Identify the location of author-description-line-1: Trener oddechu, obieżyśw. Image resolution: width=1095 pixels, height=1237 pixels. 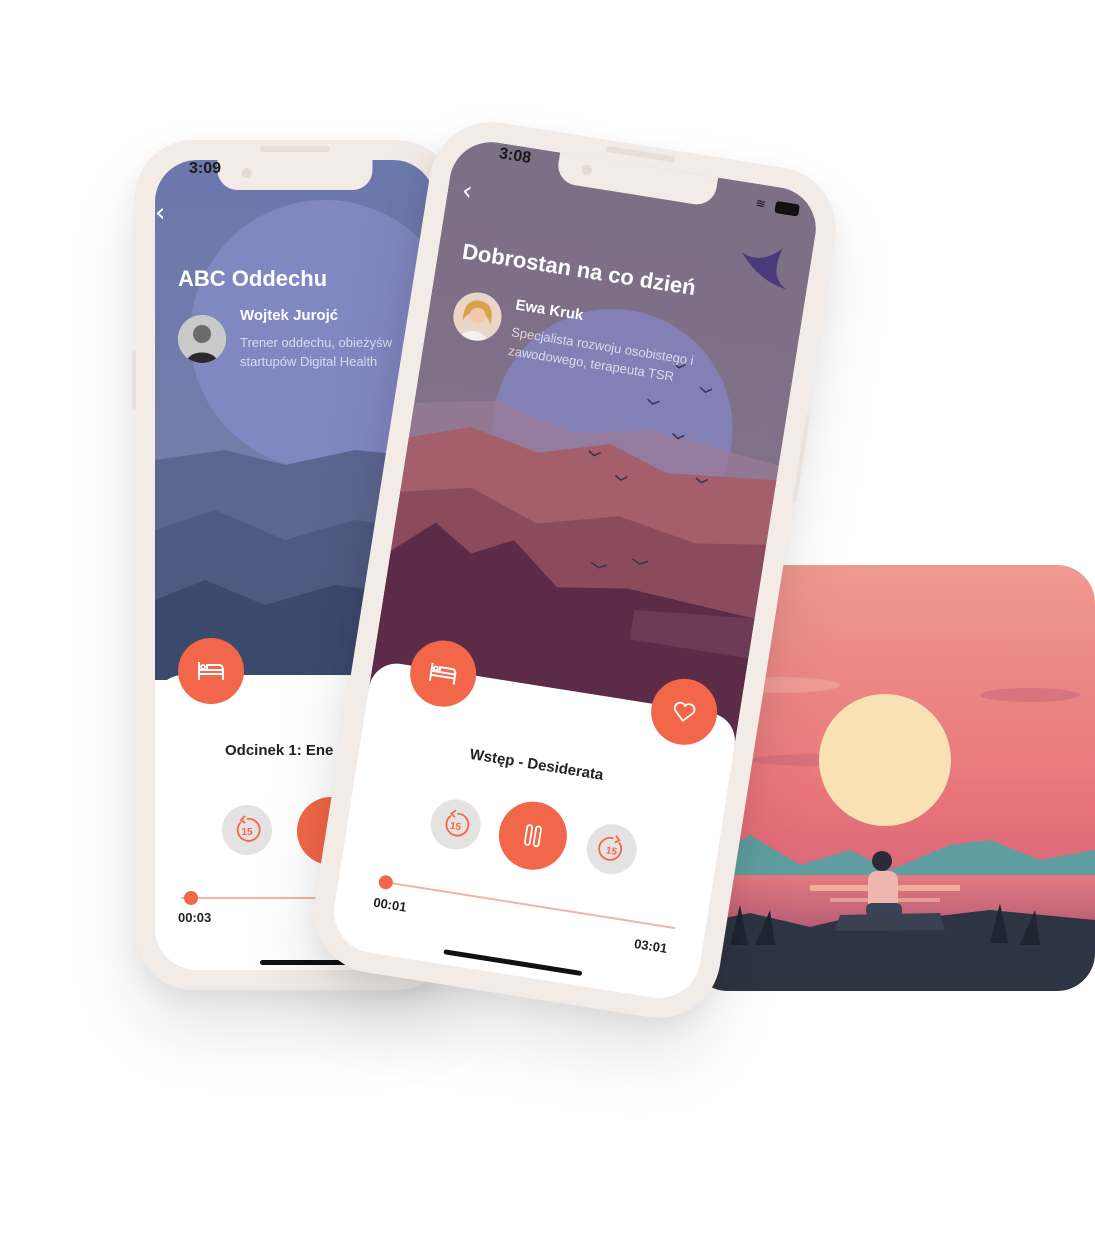
(316, 342).